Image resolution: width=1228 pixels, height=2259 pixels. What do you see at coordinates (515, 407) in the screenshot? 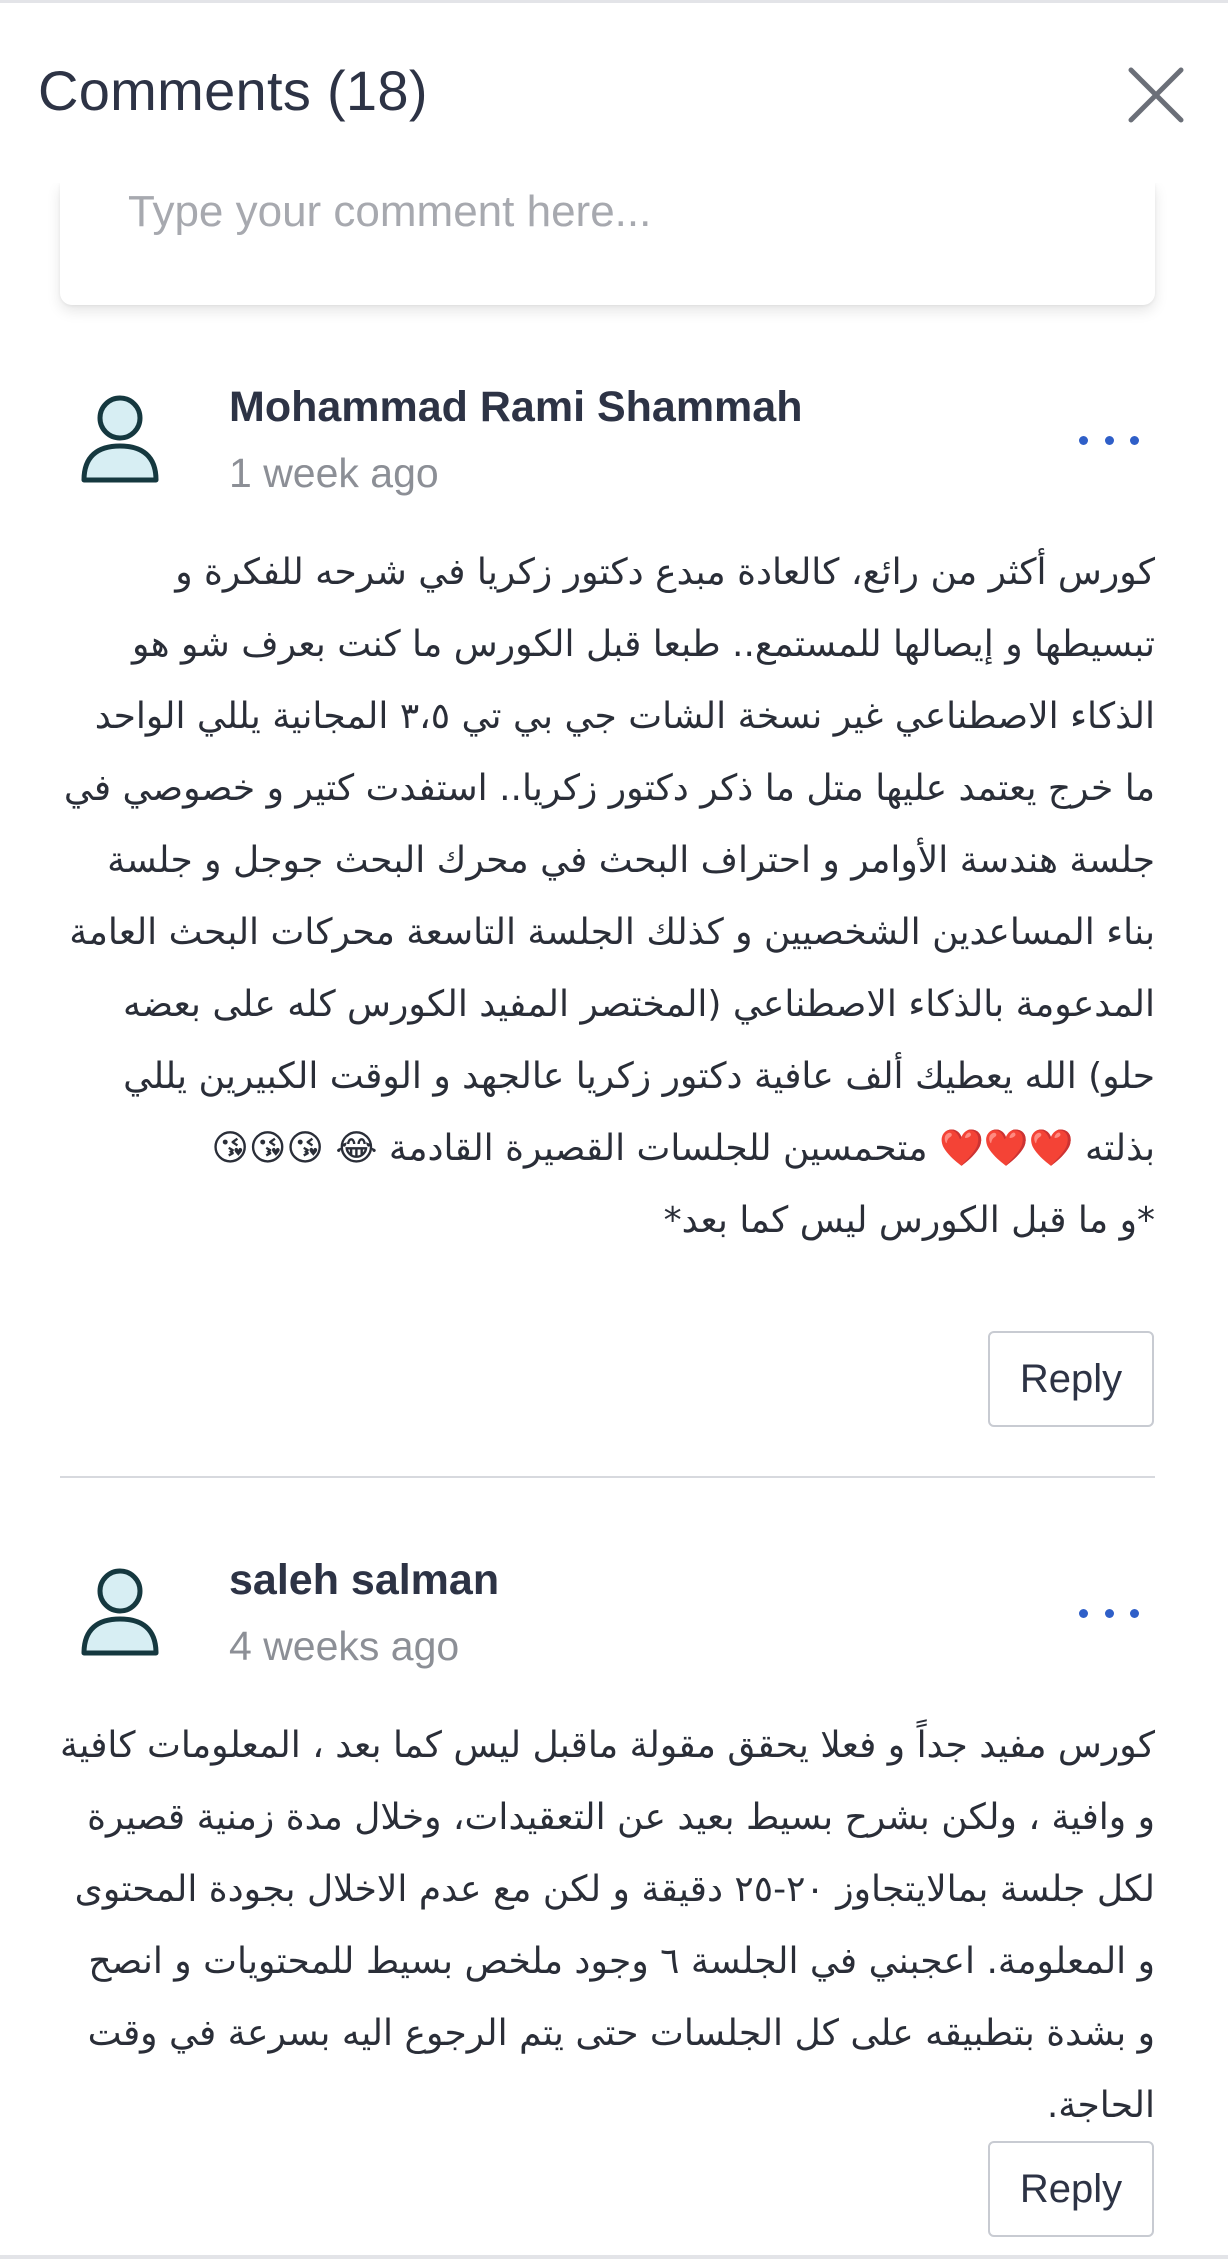
I see `comment-author: Mohammad Rami Shammah` at bounding box center [515, 407].